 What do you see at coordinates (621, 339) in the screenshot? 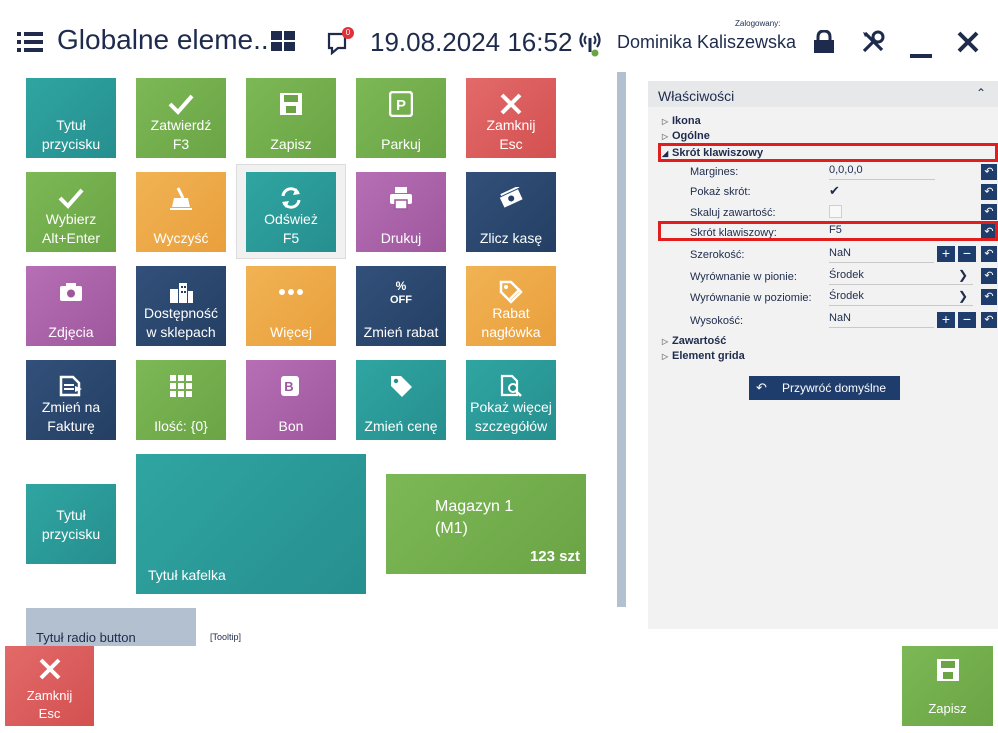
I see `grid-scrollbar` at bounding box center [621, 339].